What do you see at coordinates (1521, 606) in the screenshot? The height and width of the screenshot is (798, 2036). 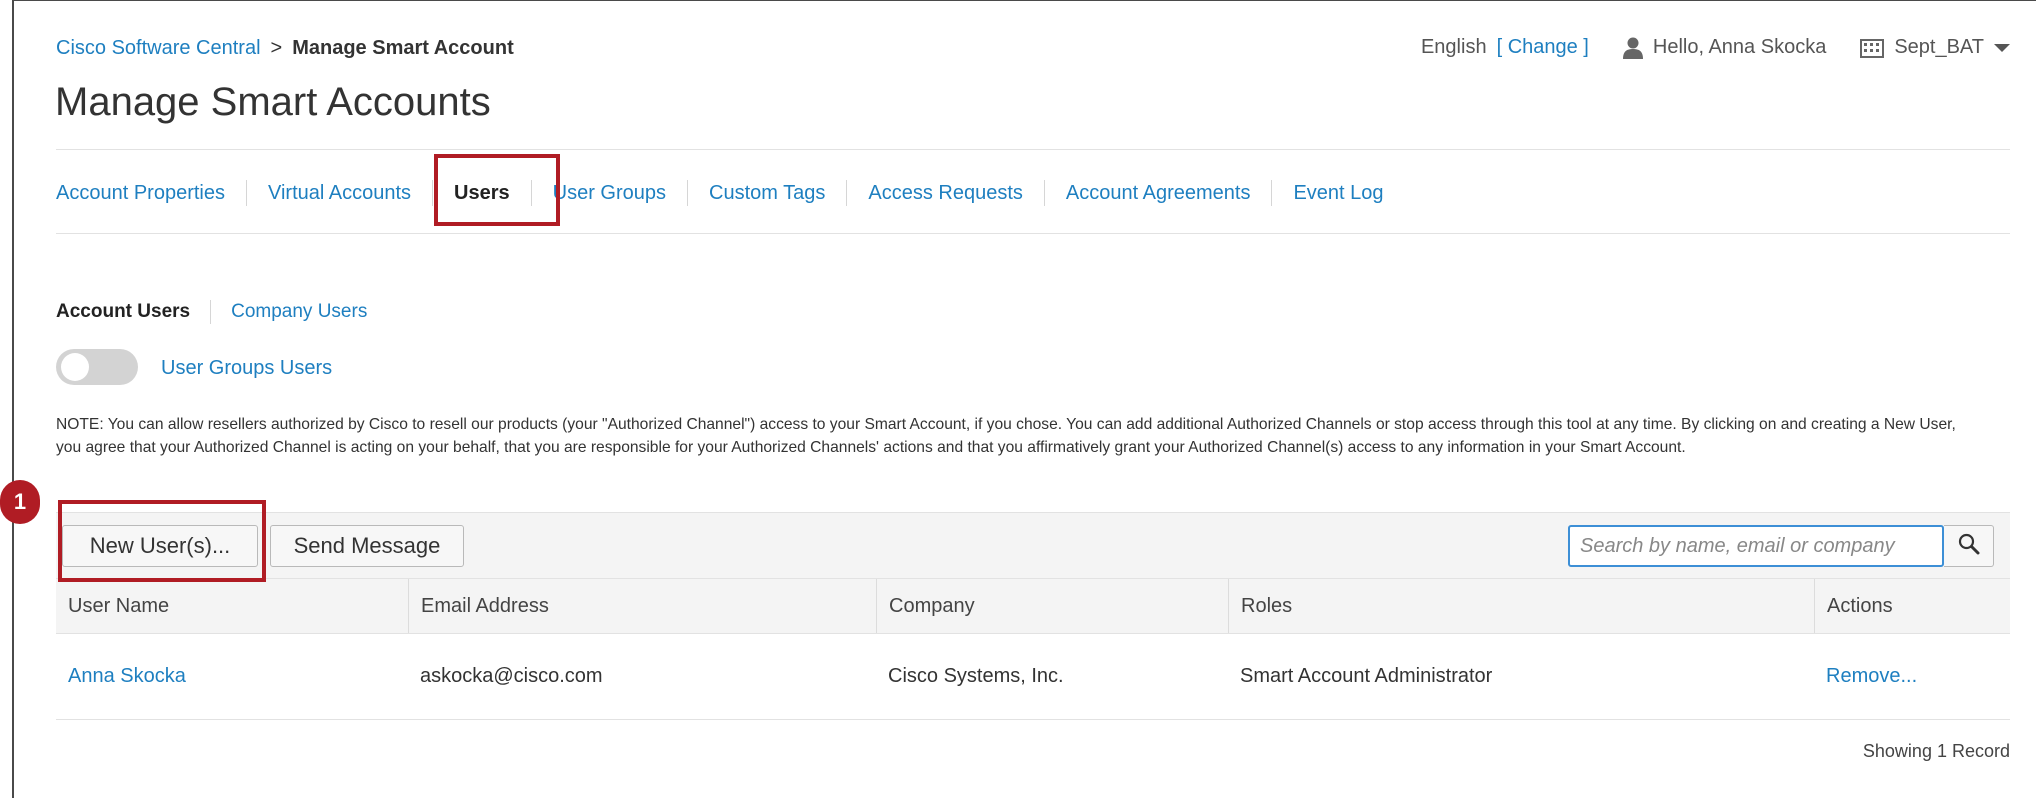 I see `column-header-roles: Roles` at bounding box center [1521, 606].